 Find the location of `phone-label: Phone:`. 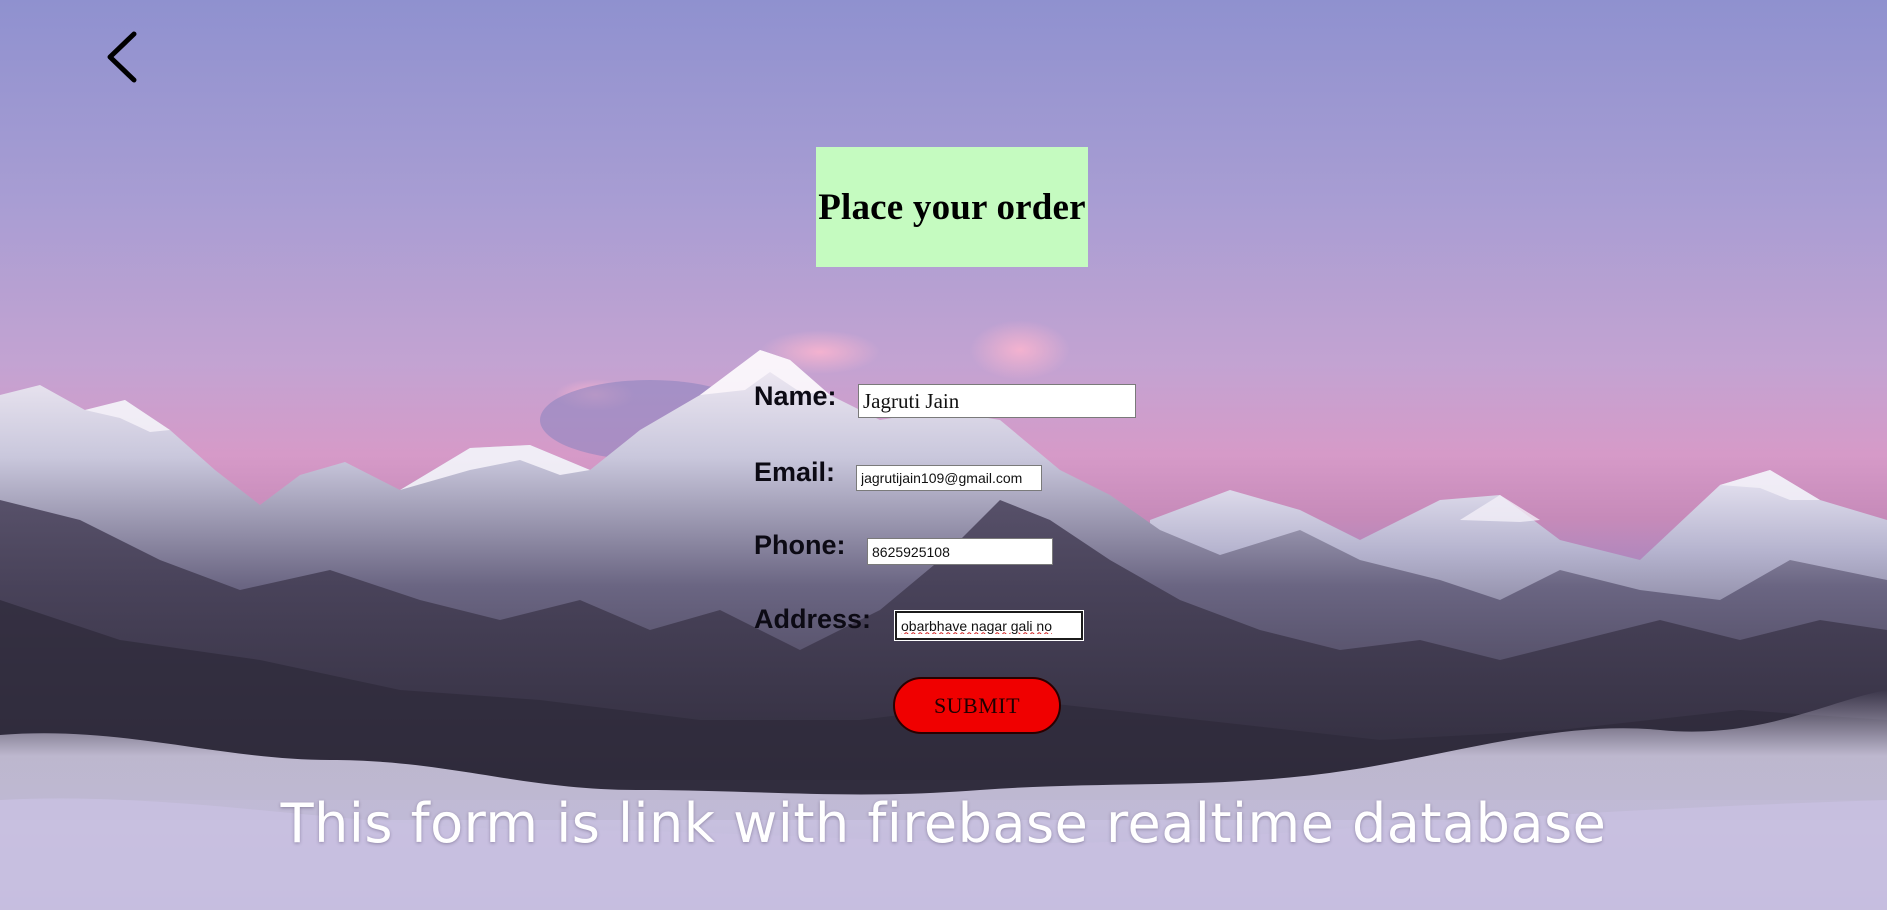

phone-label: Phone: is located at coordinates (800, 545).